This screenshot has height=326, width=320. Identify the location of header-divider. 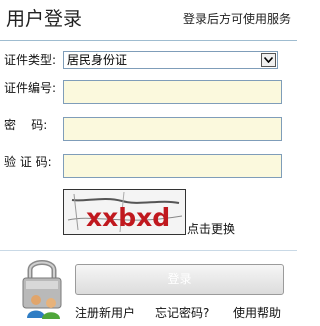
(148, 40).